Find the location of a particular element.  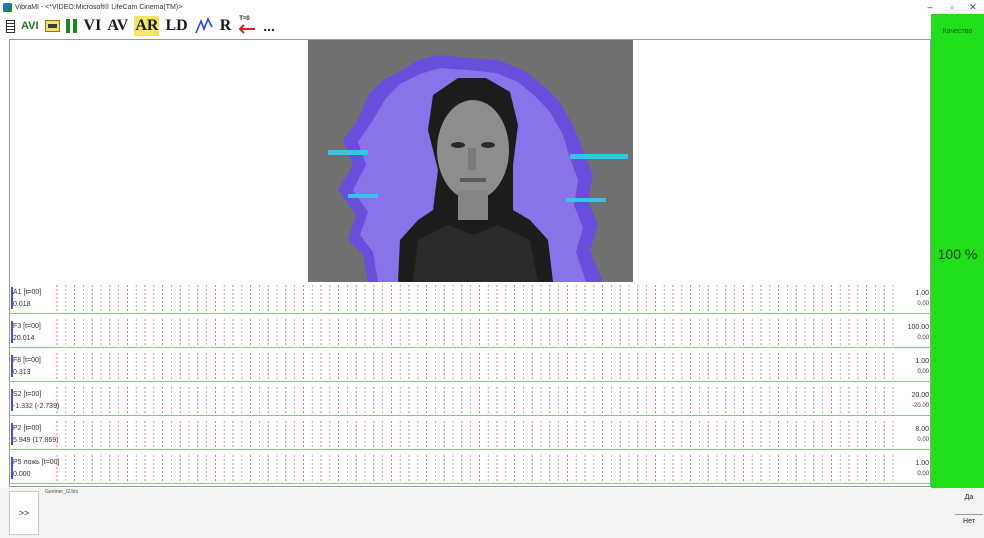

graph-a1: A1 [t=00] 0.018 1.00 0.00 is located at coordinates (470, 298).